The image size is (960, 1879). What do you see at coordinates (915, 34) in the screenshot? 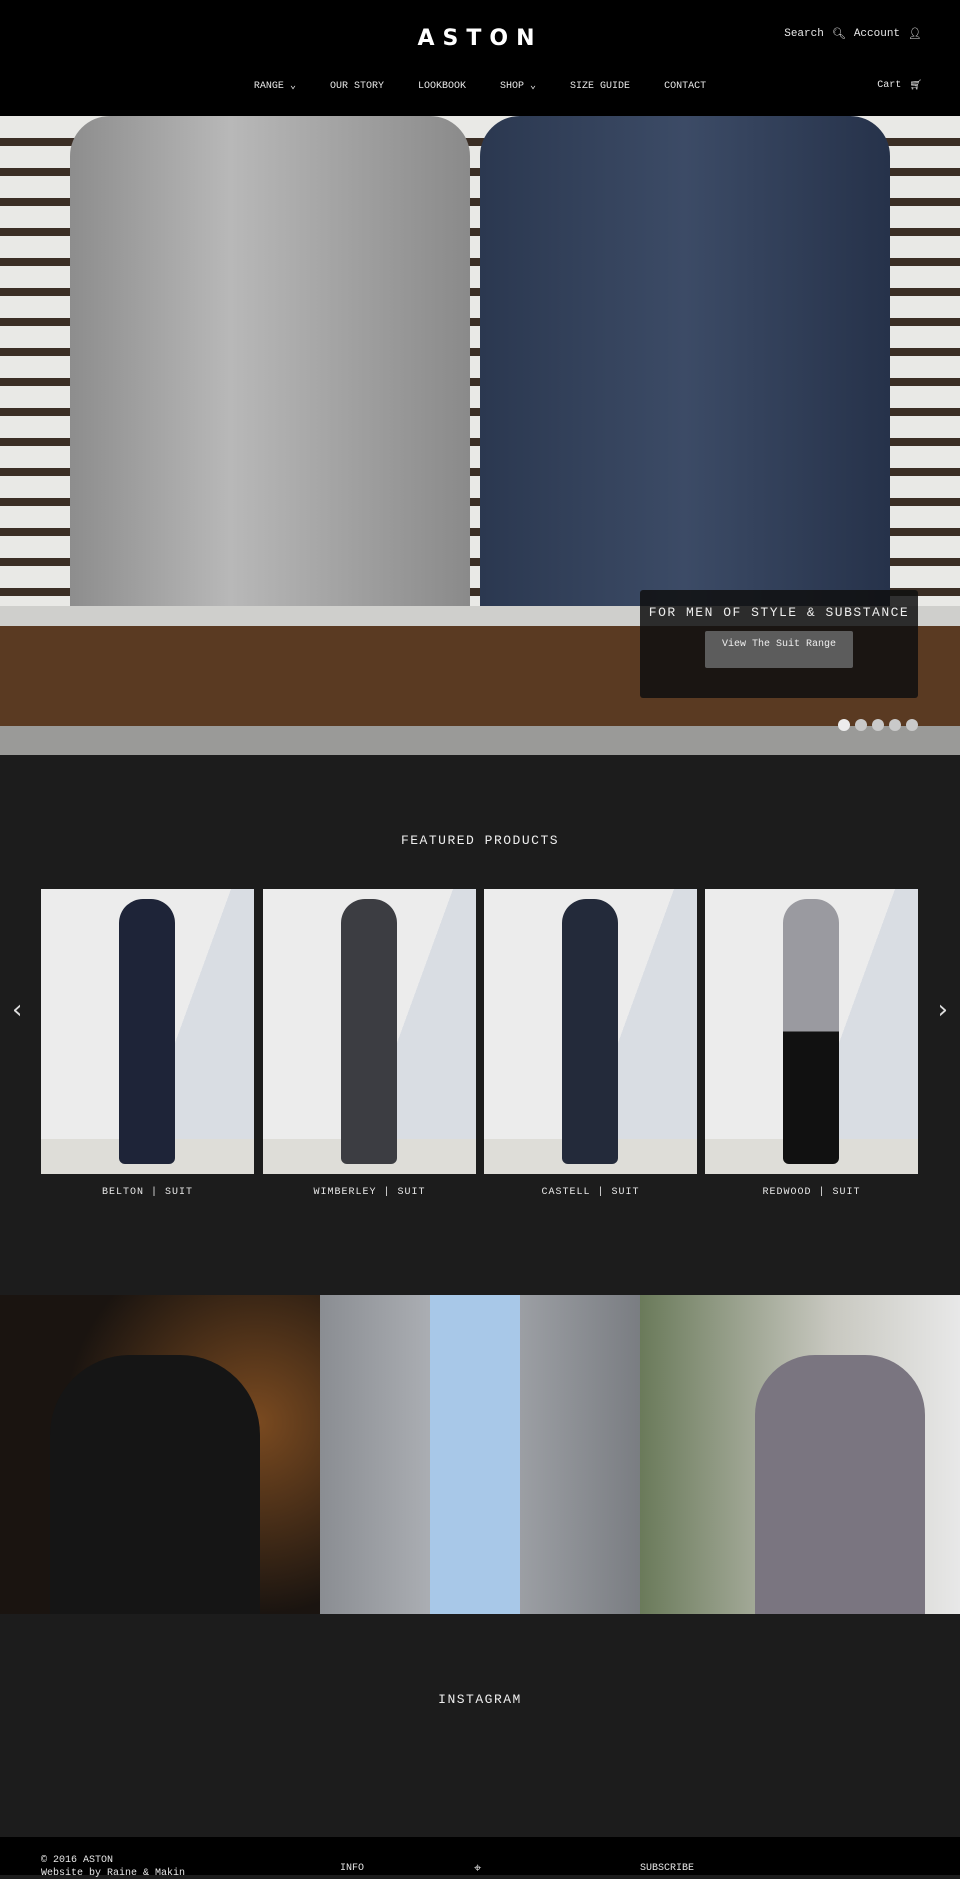
I see `user-icon: 👤︎` at bounding box center [915, 34].